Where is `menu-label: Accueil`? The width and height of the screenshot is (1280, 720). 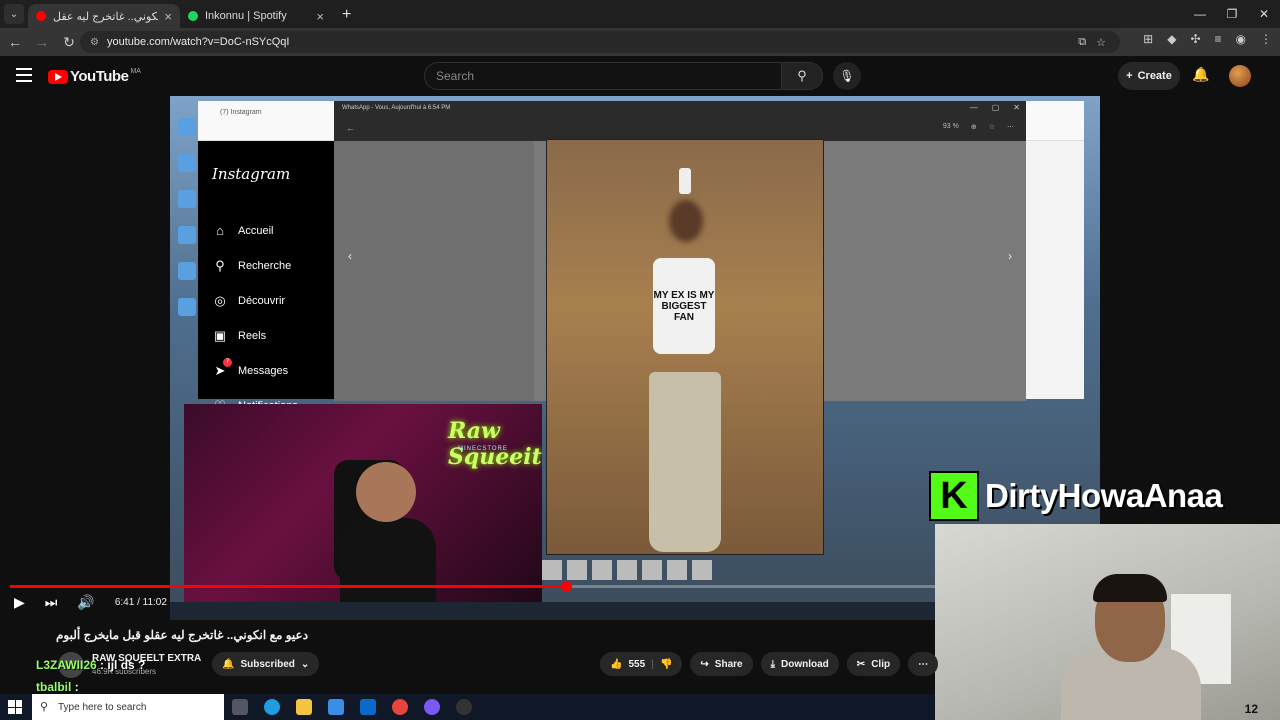
menu-label: Accueil is located at coordinates (256, 230).